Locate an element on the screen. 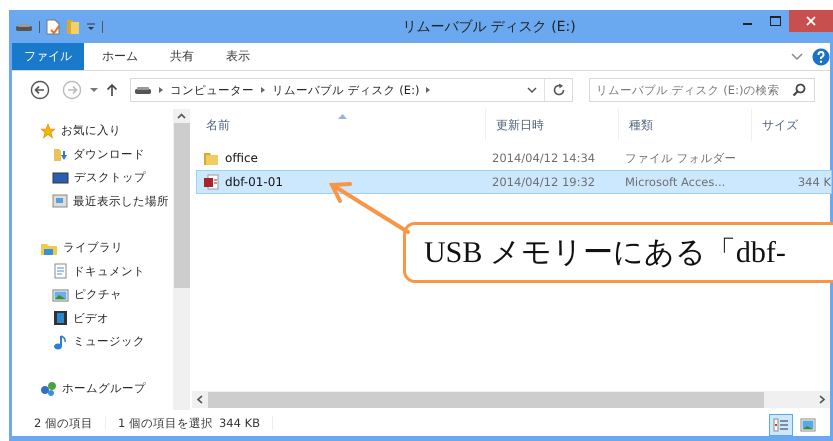 This screenshot has width=833, height=441. file-row: dbf-01-01 2014/04/12 19:32 Microsoft Acces... 344 K is located at coordinates (514, 182).